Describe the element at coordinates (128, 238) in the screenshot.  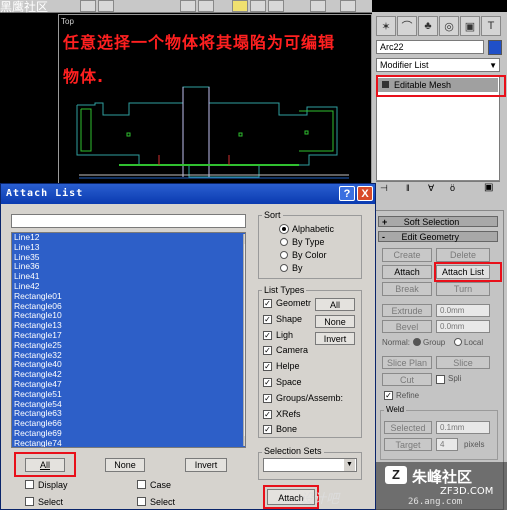
I see `list-item: Line12` at that location.